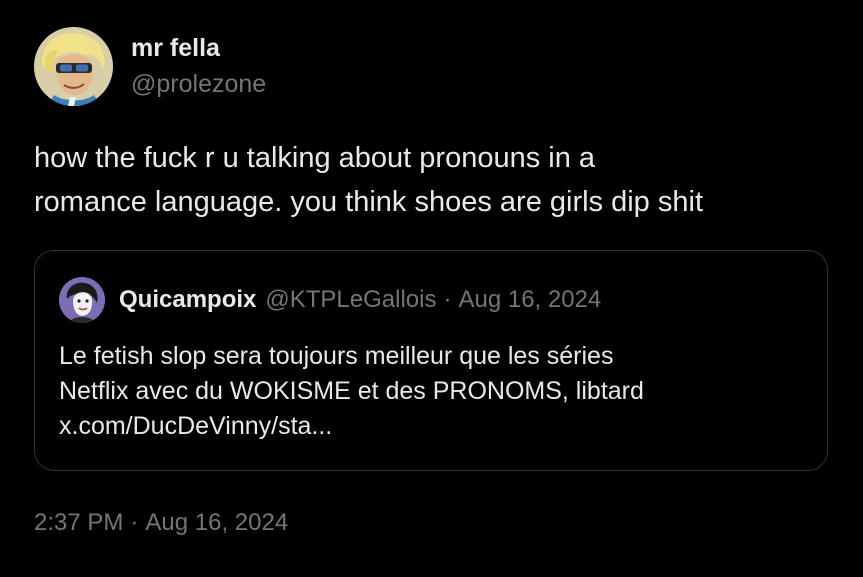  I want to click on author-display-name: mr fella, so click(198, 48).